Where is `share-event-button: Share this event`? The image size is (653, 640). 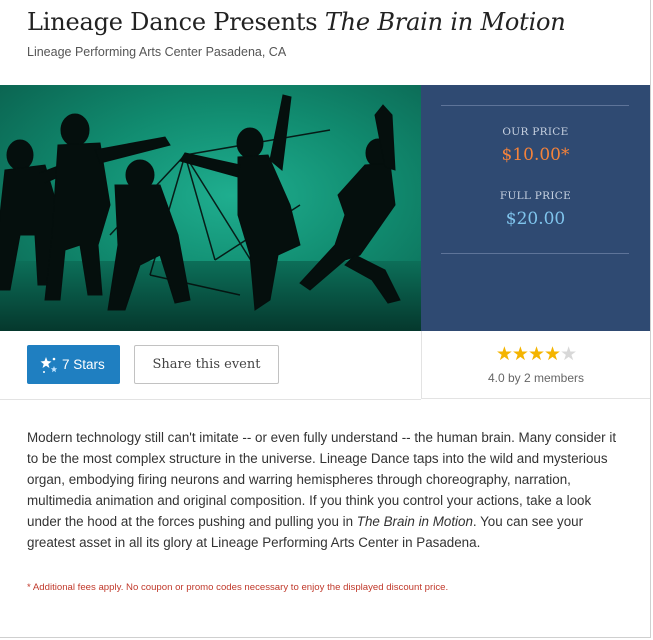
share-event-button: Share this event is located at coordinates (206, 364).